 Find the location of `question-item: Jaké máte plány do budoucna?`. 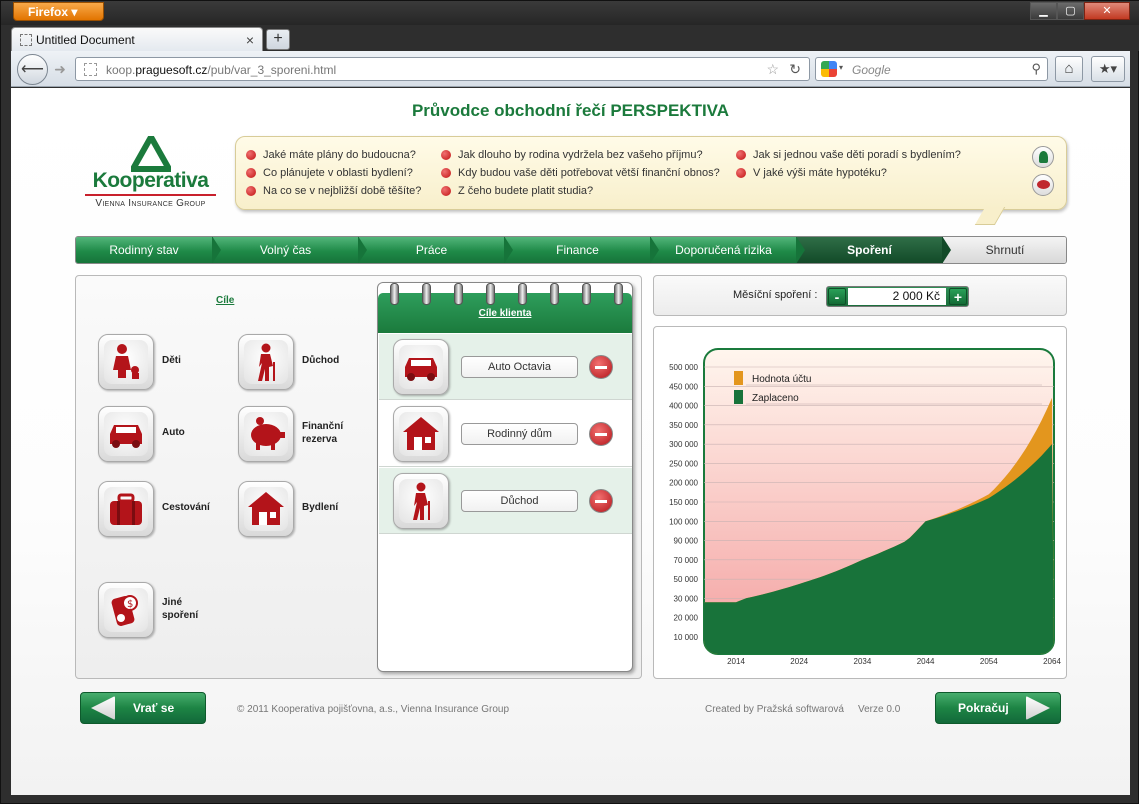

question-item: Jaké máte plány do budoucna? is located at coordinates (331, 155).